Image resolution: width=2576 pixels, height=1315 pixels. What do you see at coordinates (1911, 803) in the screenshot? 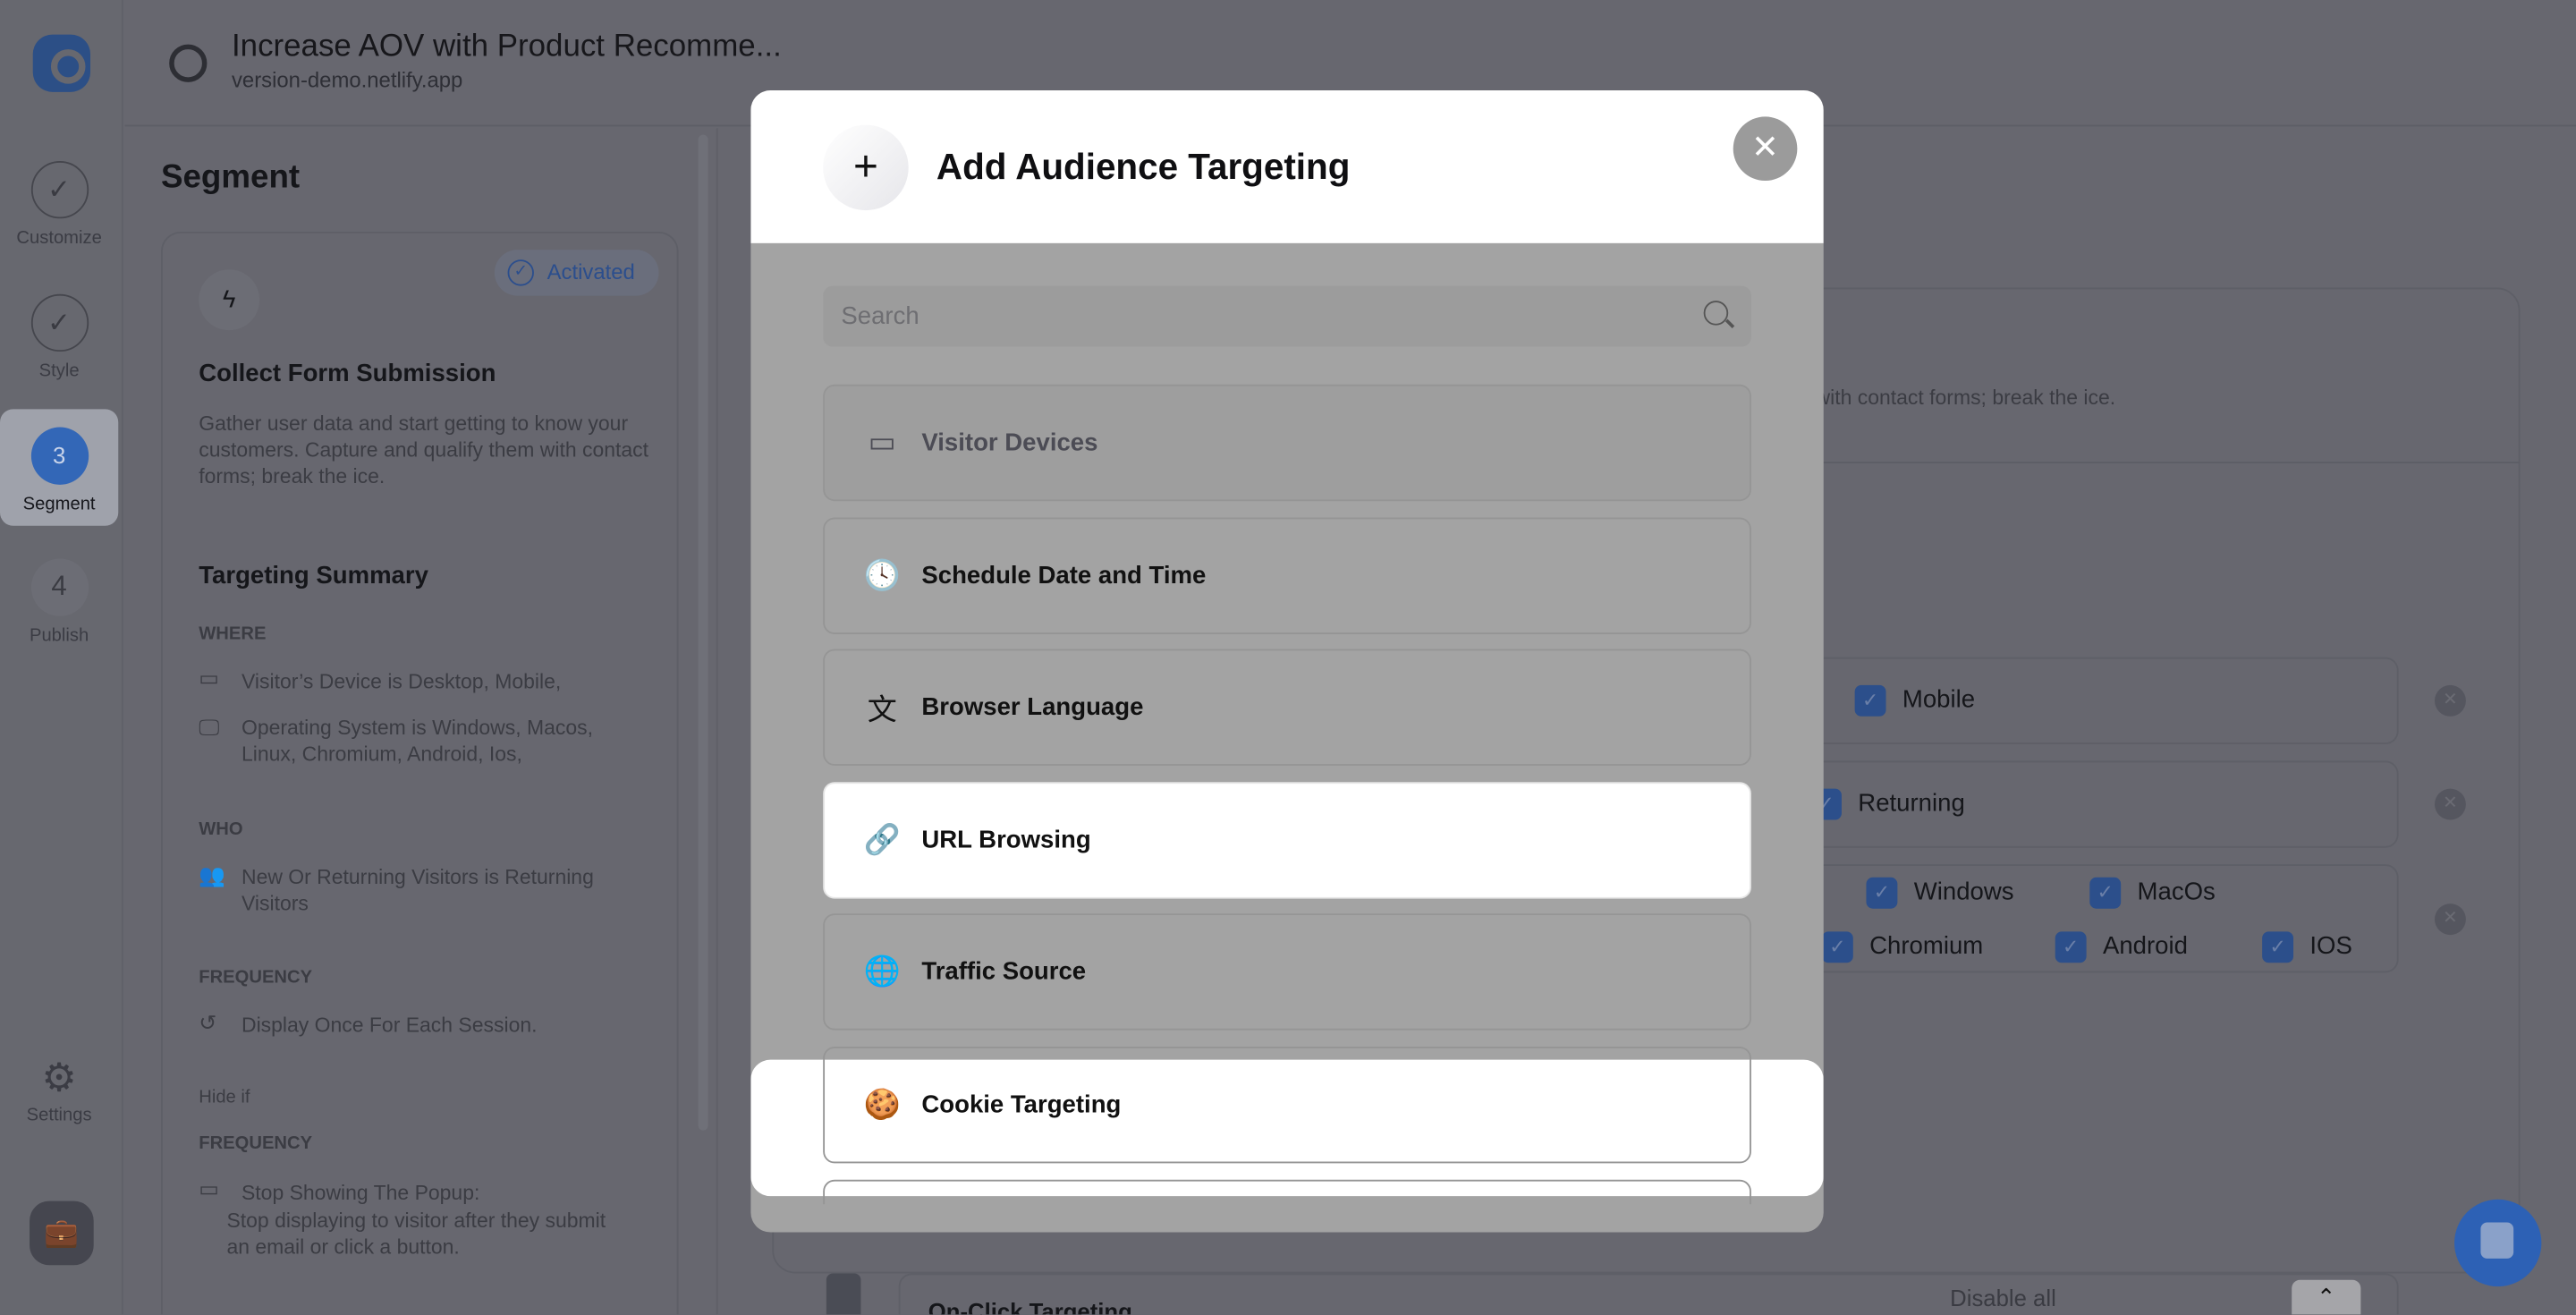
I see `option-label: Returning` at bounding box center [1911, 803].